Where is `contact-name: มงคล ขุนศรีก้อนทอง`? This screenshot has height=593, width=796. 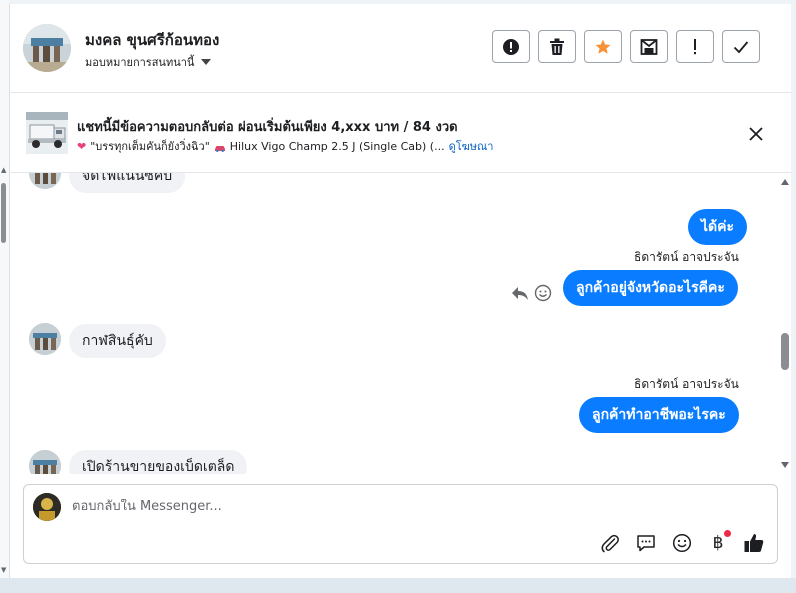
contact-name: มงคล ขุนศรีก้อนทอง is located at coordinates (152, 40).